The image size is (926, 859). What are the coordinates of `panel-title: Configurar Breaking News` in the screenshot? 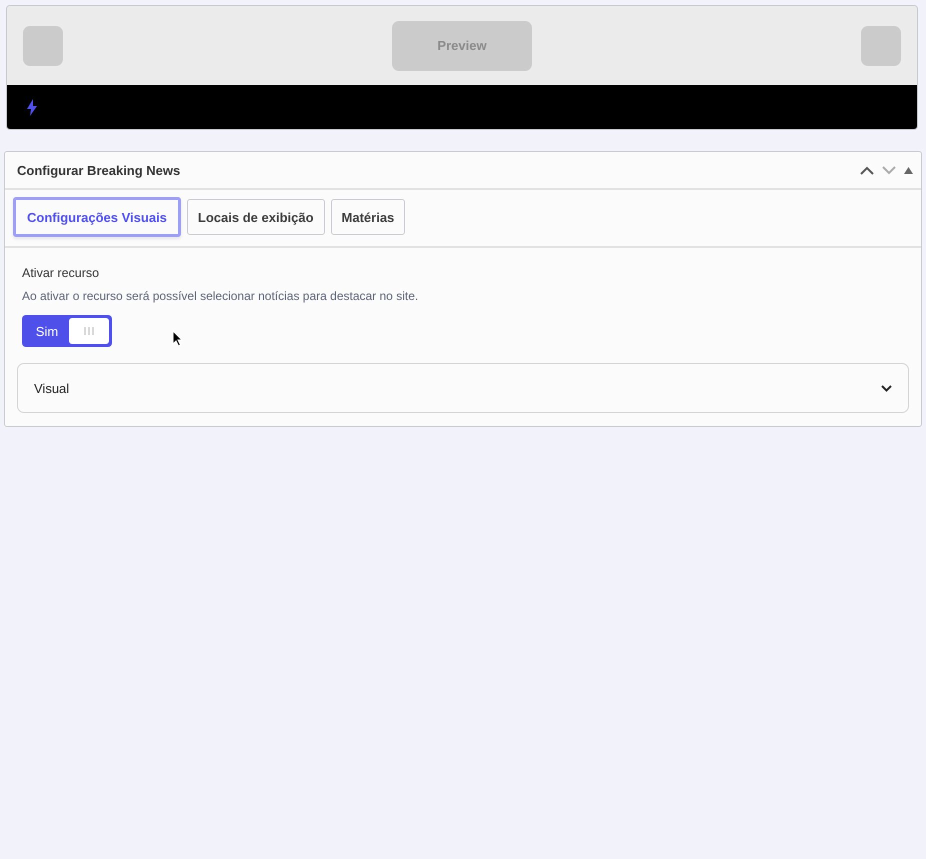 It's located at (98, 170).